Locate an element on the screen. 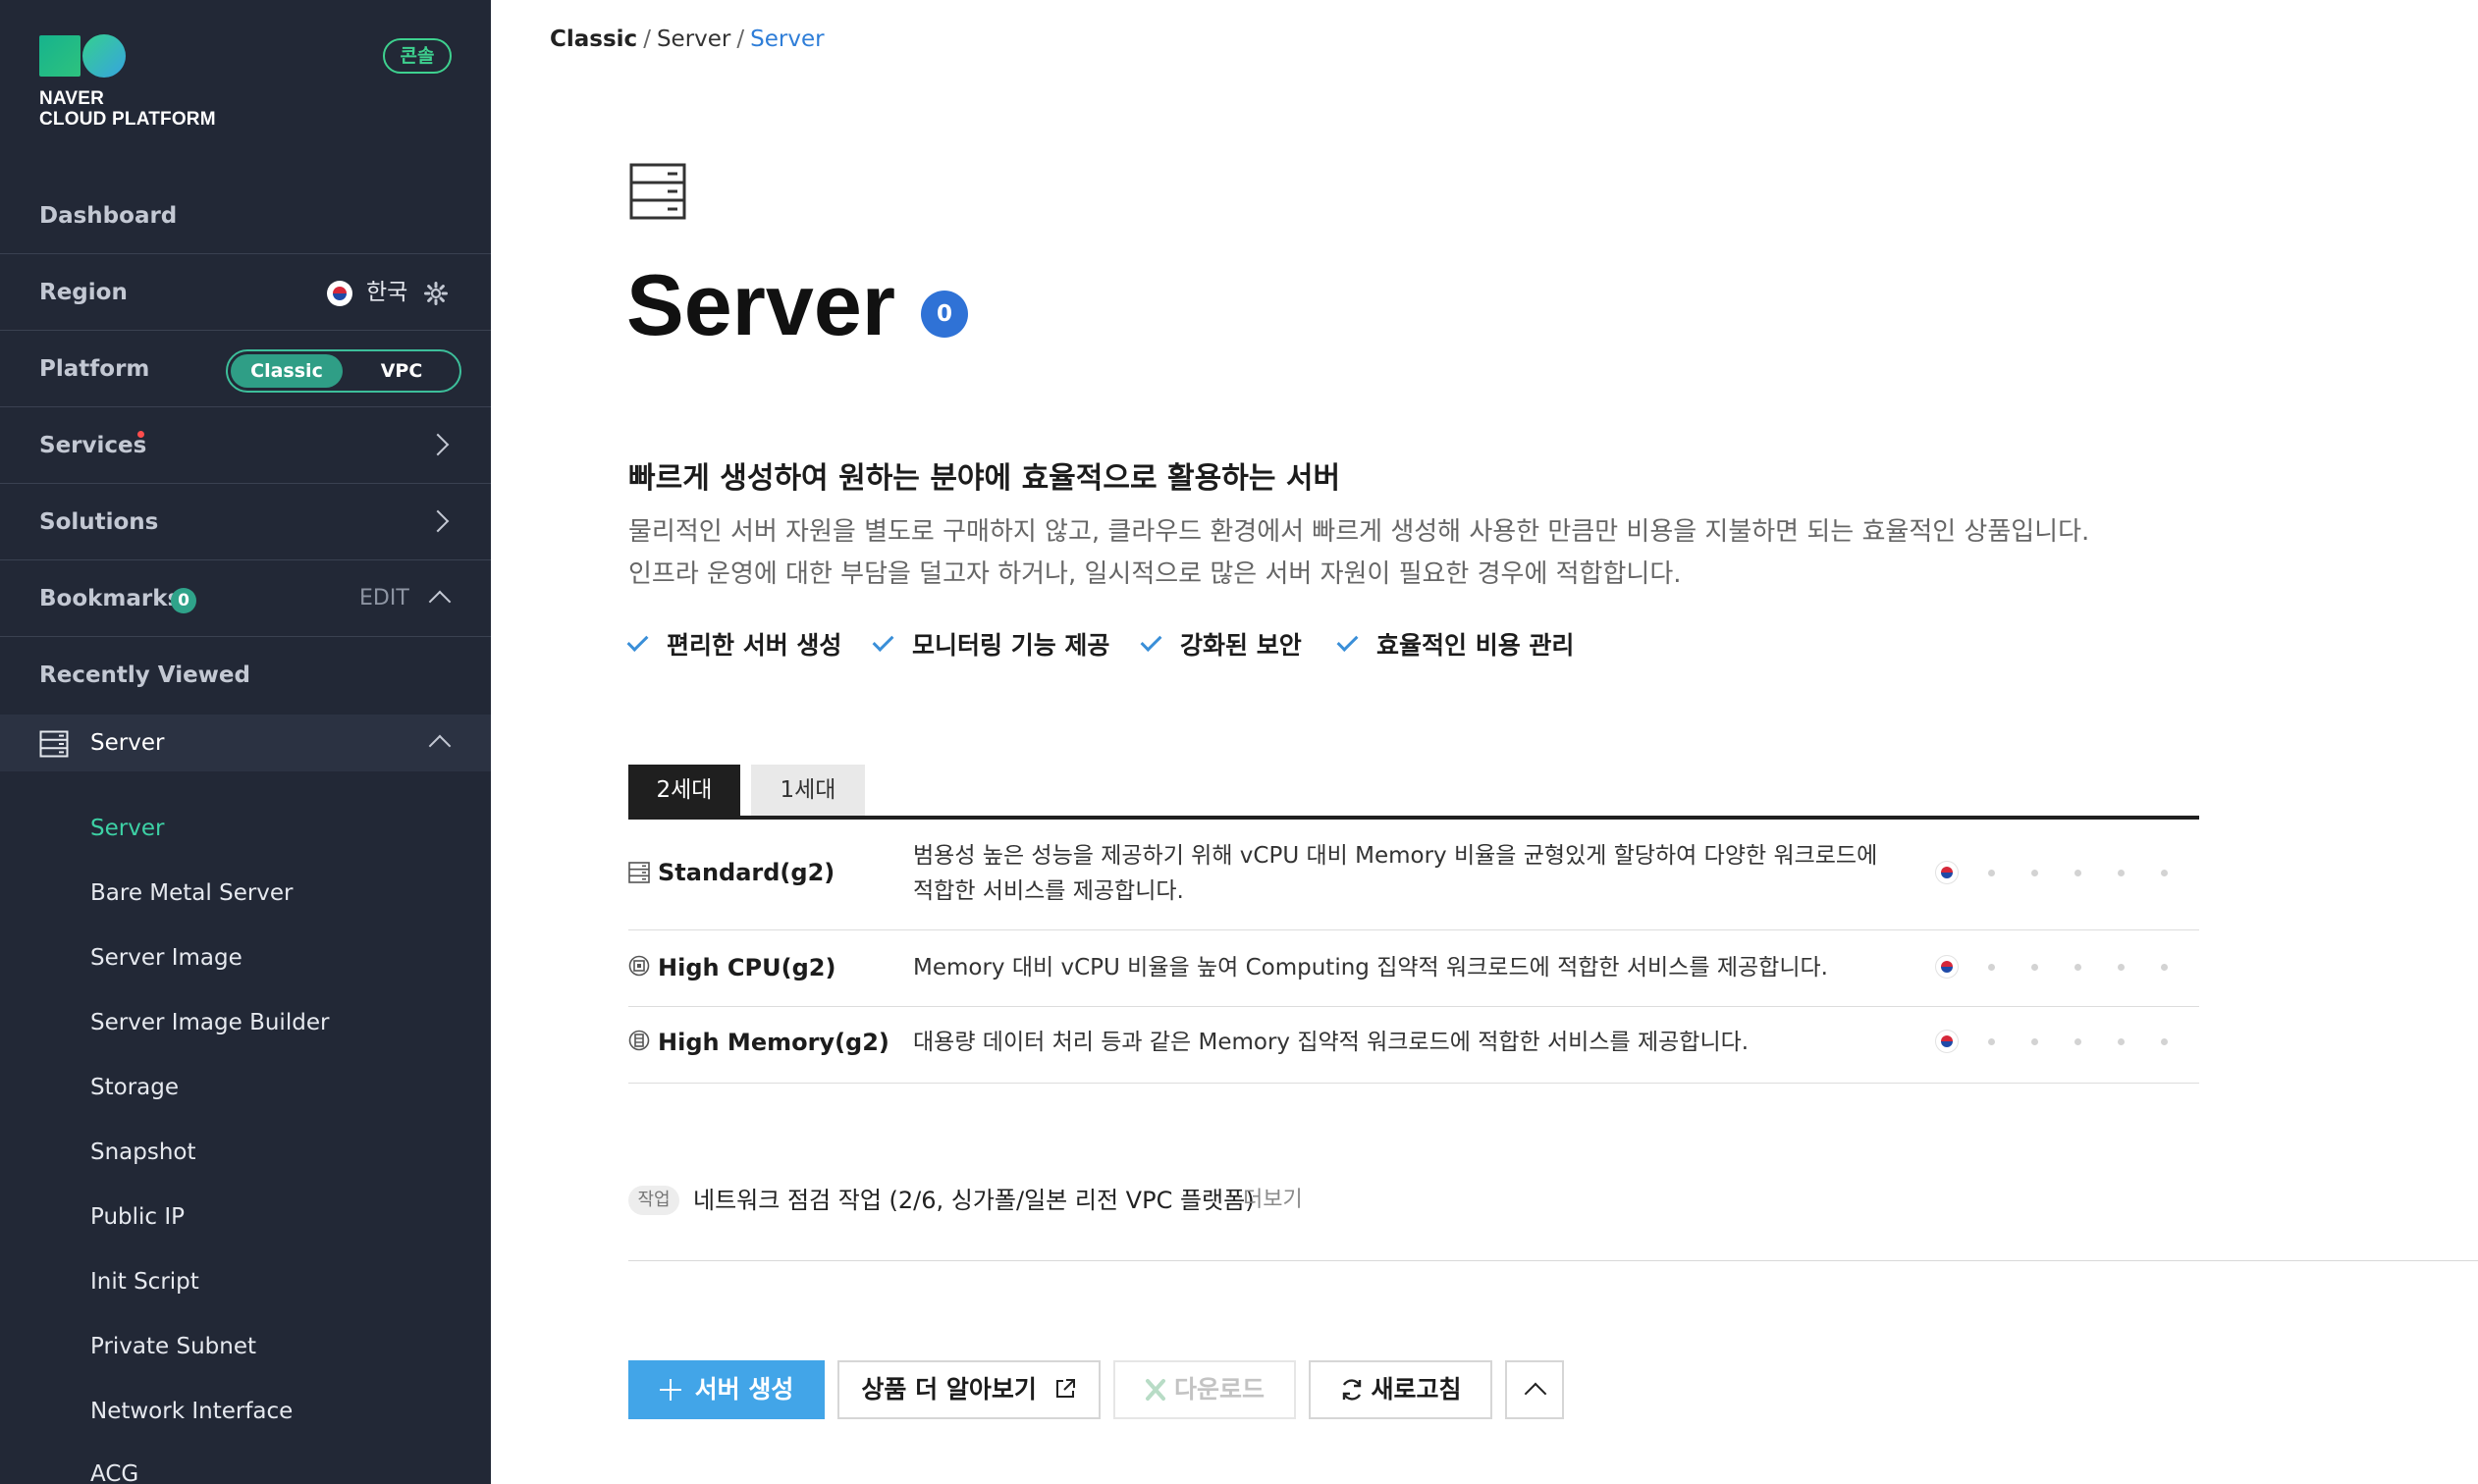 The height and width of the screenshot is (1484, 2478). services-label: Services is located at coordinates (93, 446).